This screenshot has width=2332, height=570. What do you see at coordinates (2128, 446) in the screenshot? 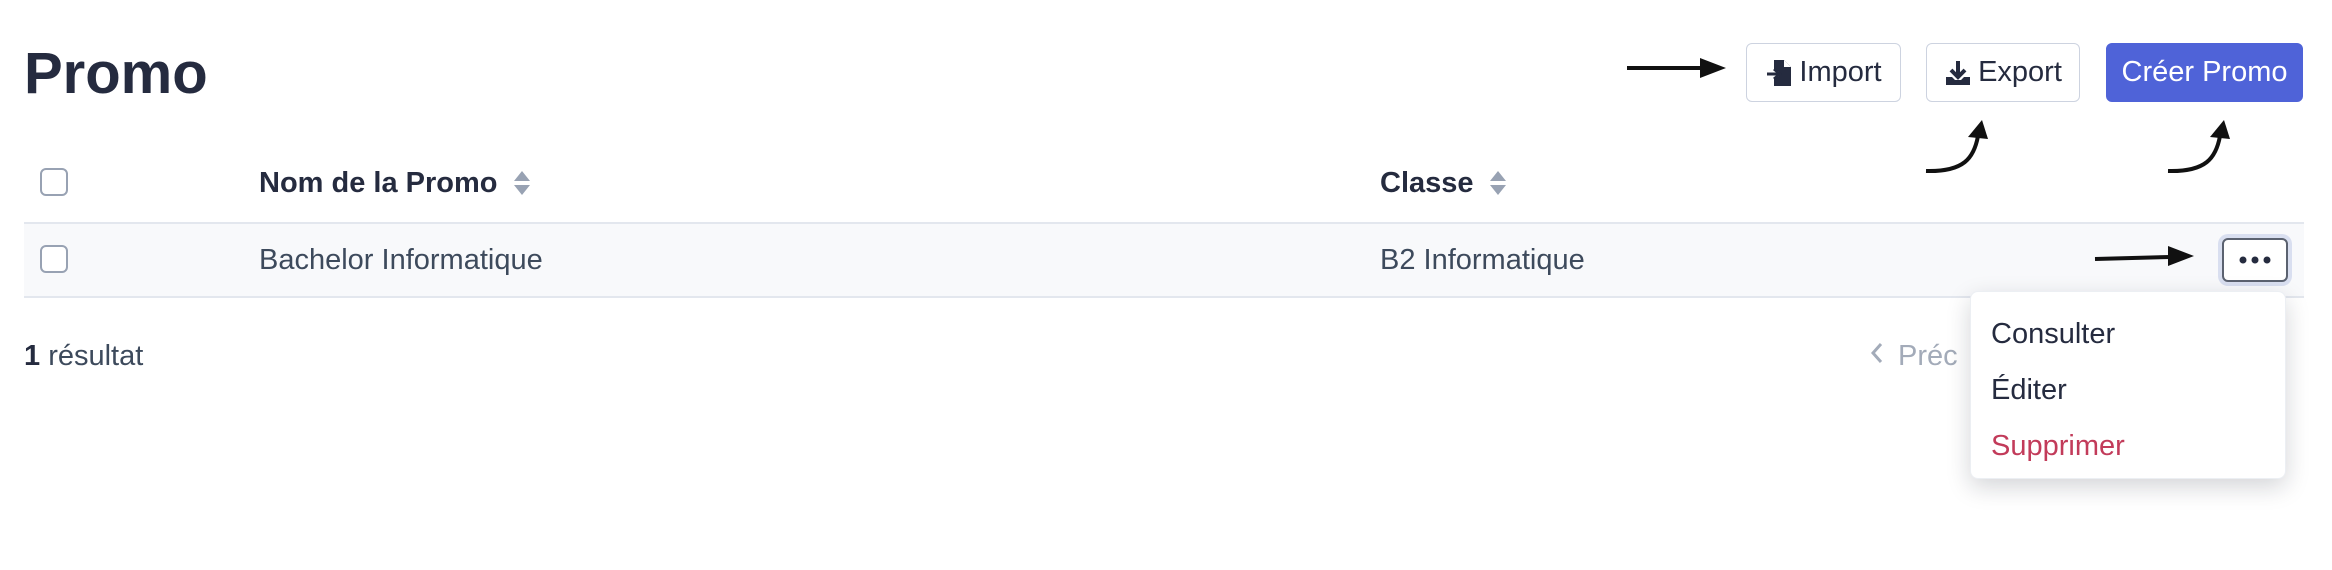
I see `menu-item-supprimer: Supprimer` at bounding box center [2128, 446].